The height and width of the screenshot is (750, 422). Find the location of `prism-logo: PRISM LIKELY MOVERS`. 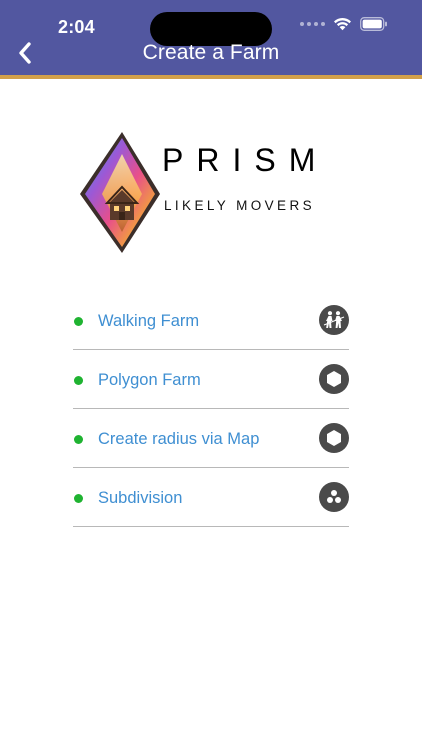

prism-logo: PRISM LIKELY MOVERS is located at coordinates (215, 192).